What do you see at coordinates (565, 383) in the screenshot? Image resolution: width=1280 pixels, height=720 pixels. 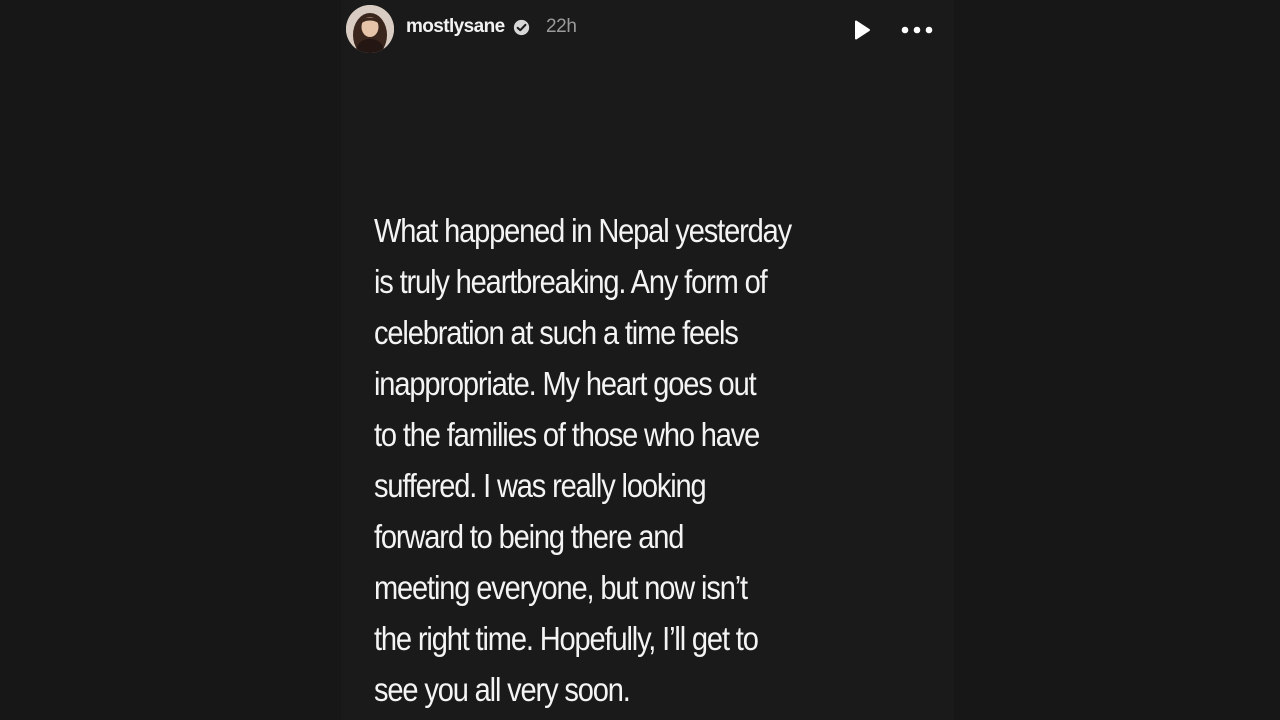 I see `story-text-line: inappropriate. My heart goes out` at bounding box center [565, 383].